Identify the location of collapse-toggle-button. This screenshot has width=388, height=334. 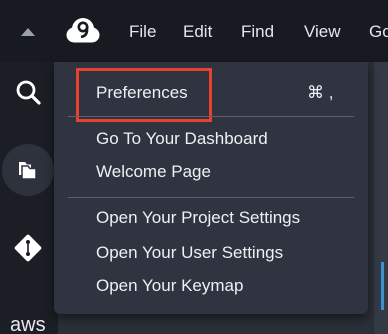
(28, 32).